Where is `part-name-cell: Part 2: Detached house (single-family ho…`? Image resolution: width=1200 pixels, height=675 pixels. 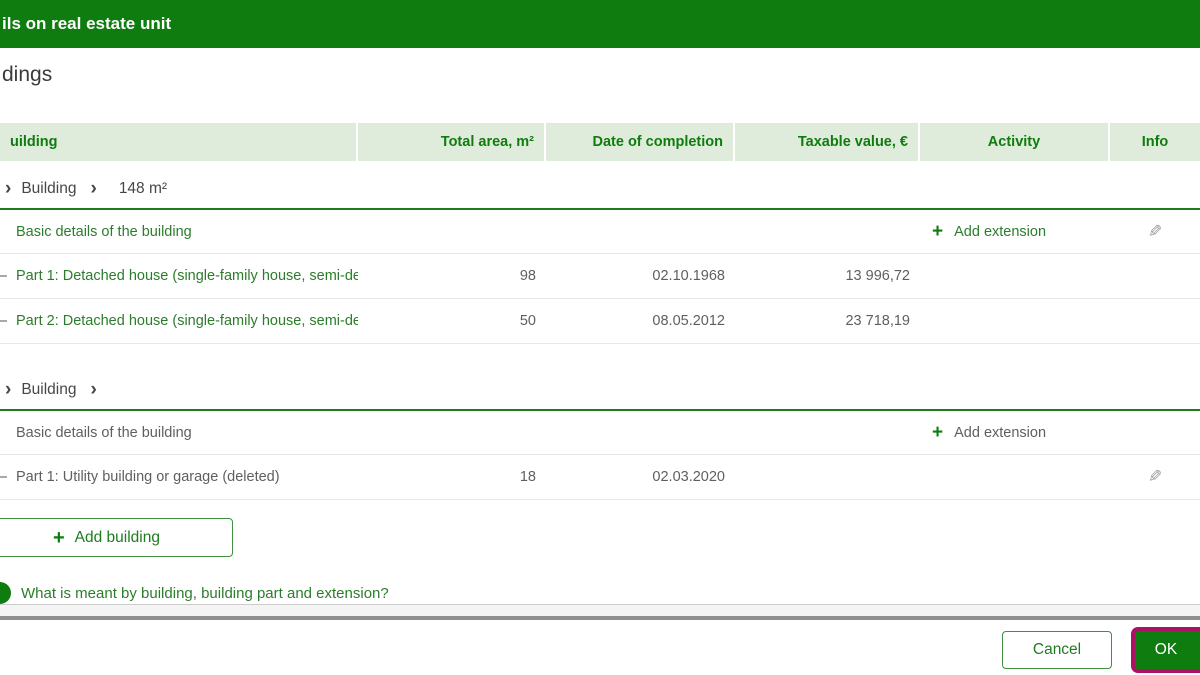 part-name-cell: Part 2: Detached house (single-family ho… is located at coordinates (179, 321).